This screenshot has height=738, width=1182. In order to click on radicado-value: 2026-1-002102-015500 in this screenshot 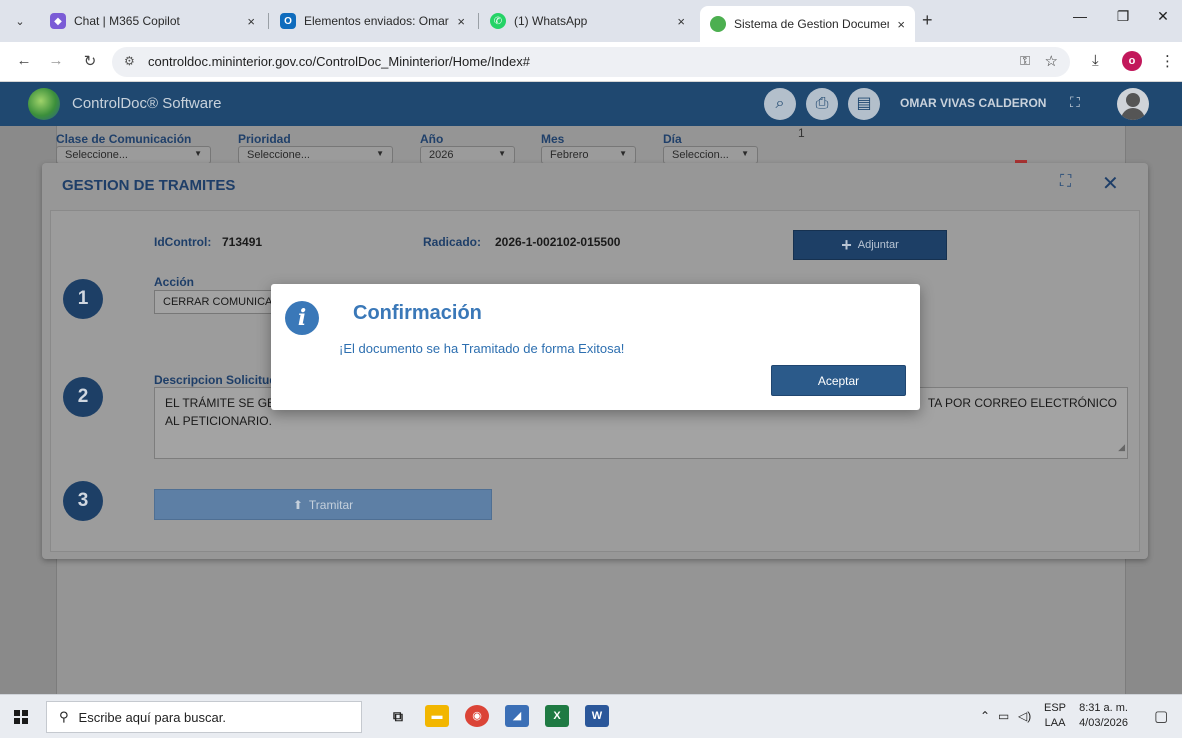, I will do `click(558, 242)`.